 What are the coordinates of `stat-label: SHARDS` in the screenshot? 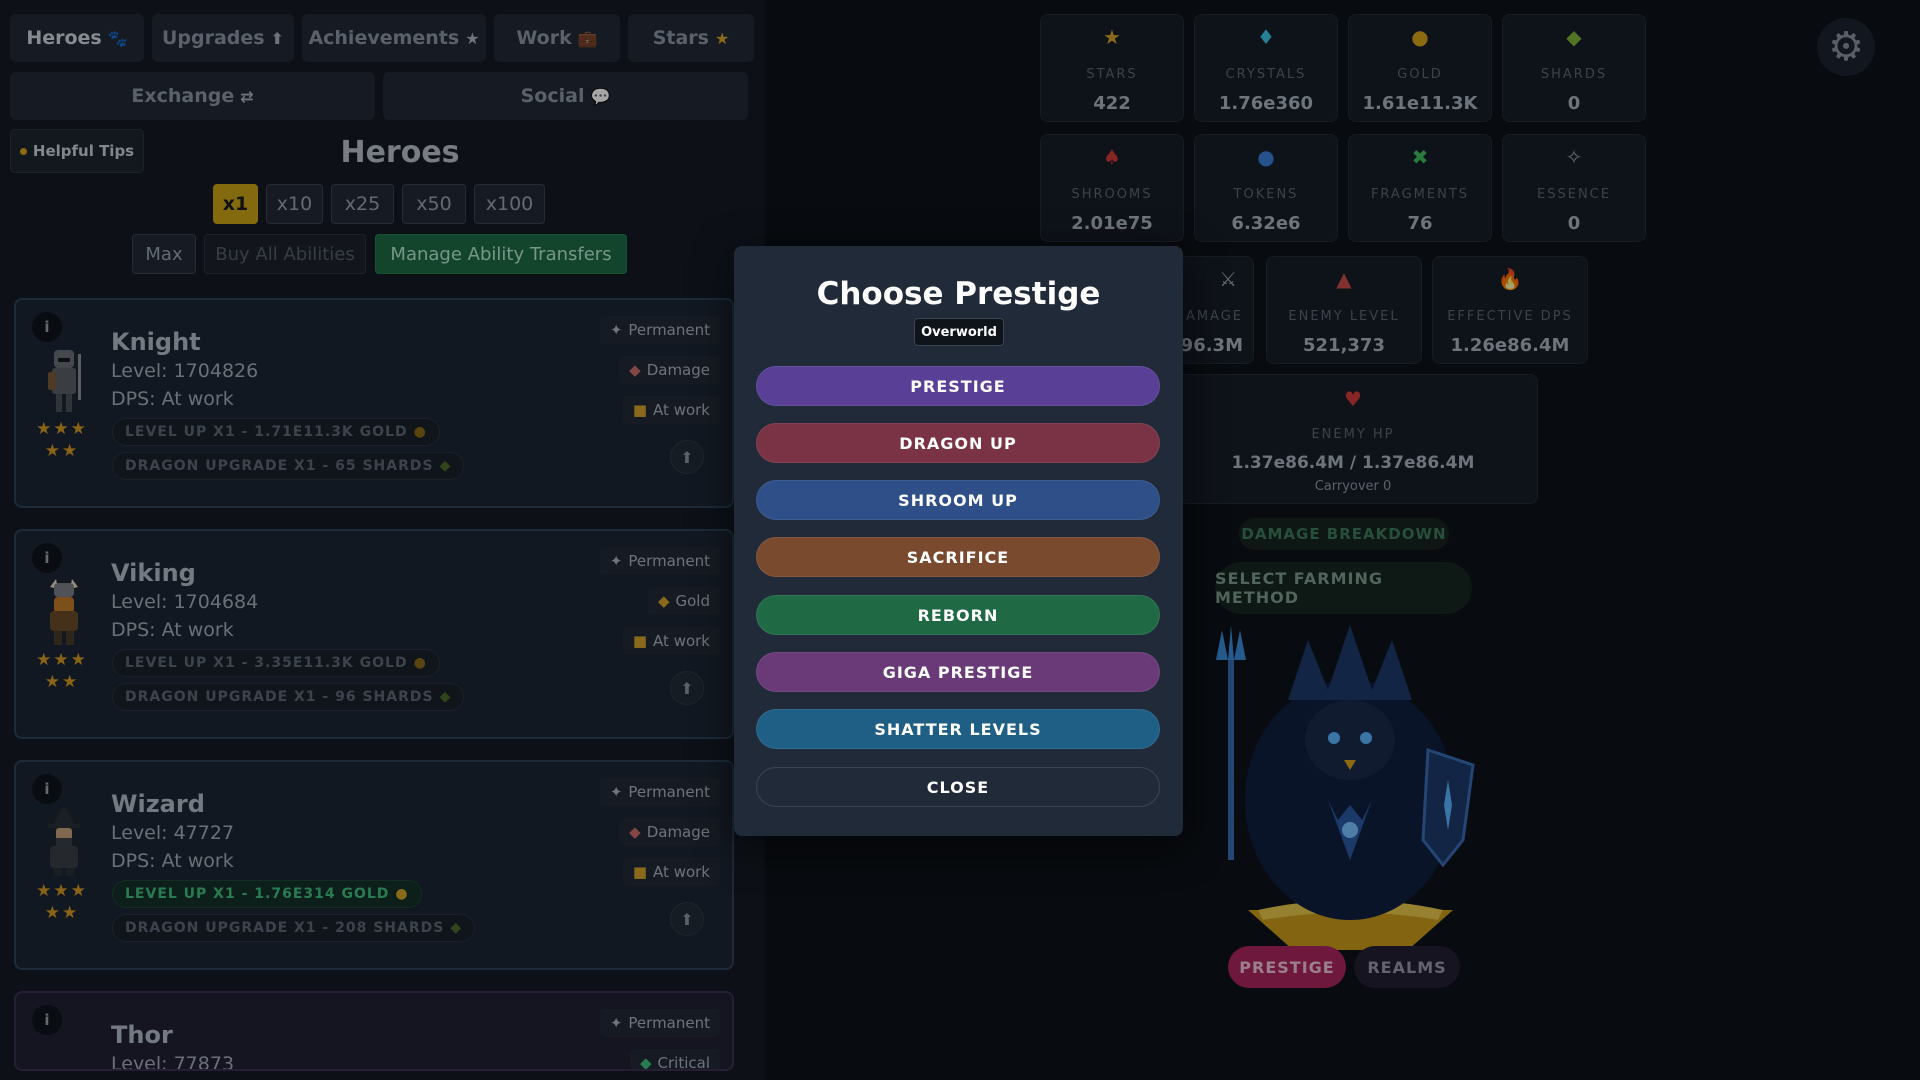 It's located at (1574, 74).